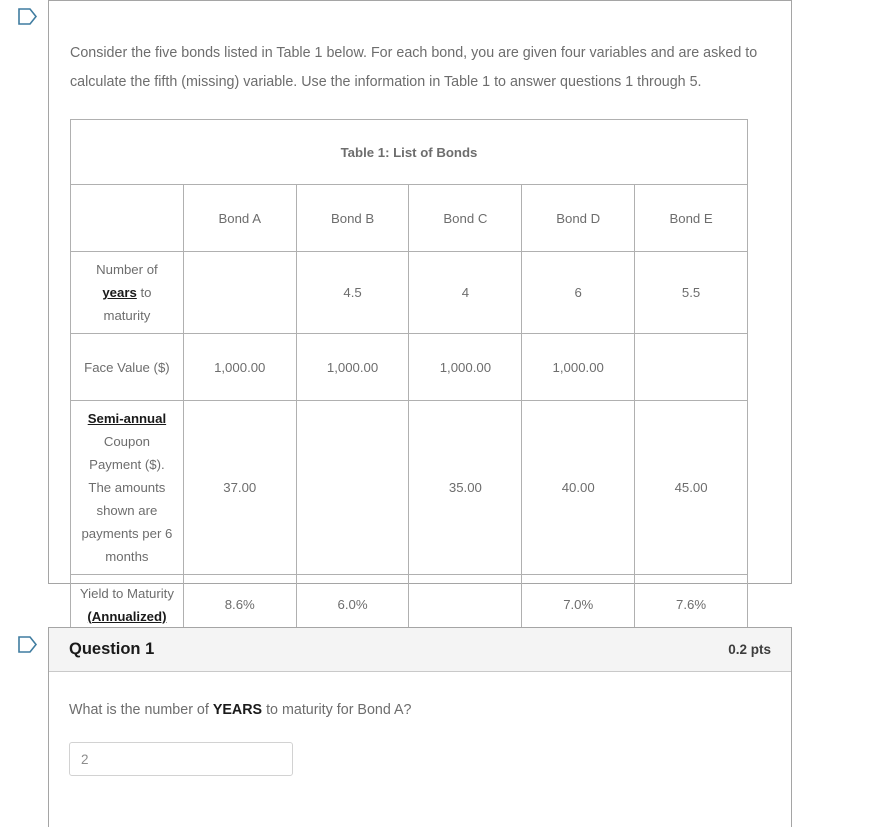 This screenshot has height=827, width=884. I want to click on row-label-ytm-emphasis: (Annualized), so click(127, 616).